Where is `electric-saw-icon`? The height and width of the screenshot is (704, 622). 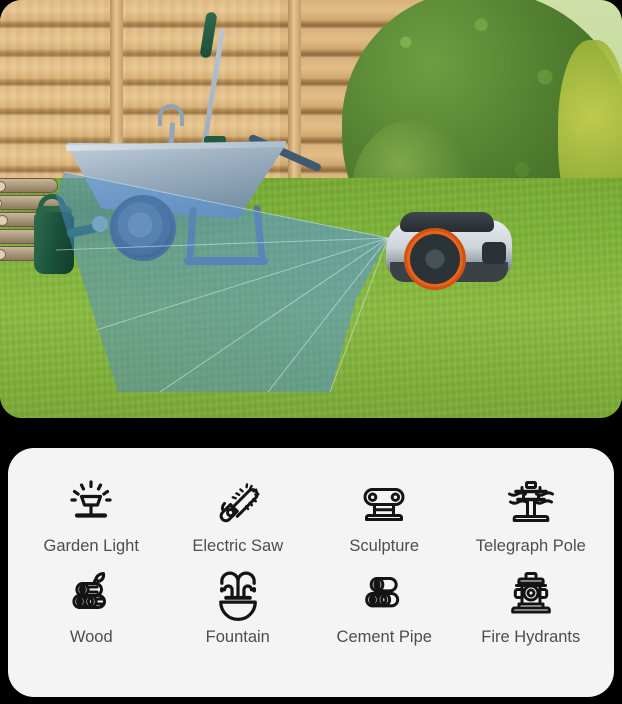 electric-saw-icon is located at coordinates (238, 502).